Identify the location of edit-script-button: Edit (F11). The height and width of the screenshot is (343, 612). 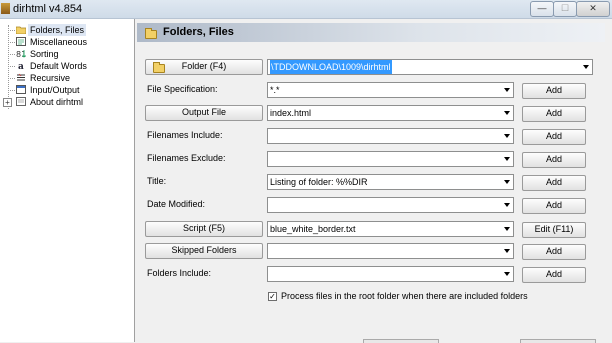
(554, 230).